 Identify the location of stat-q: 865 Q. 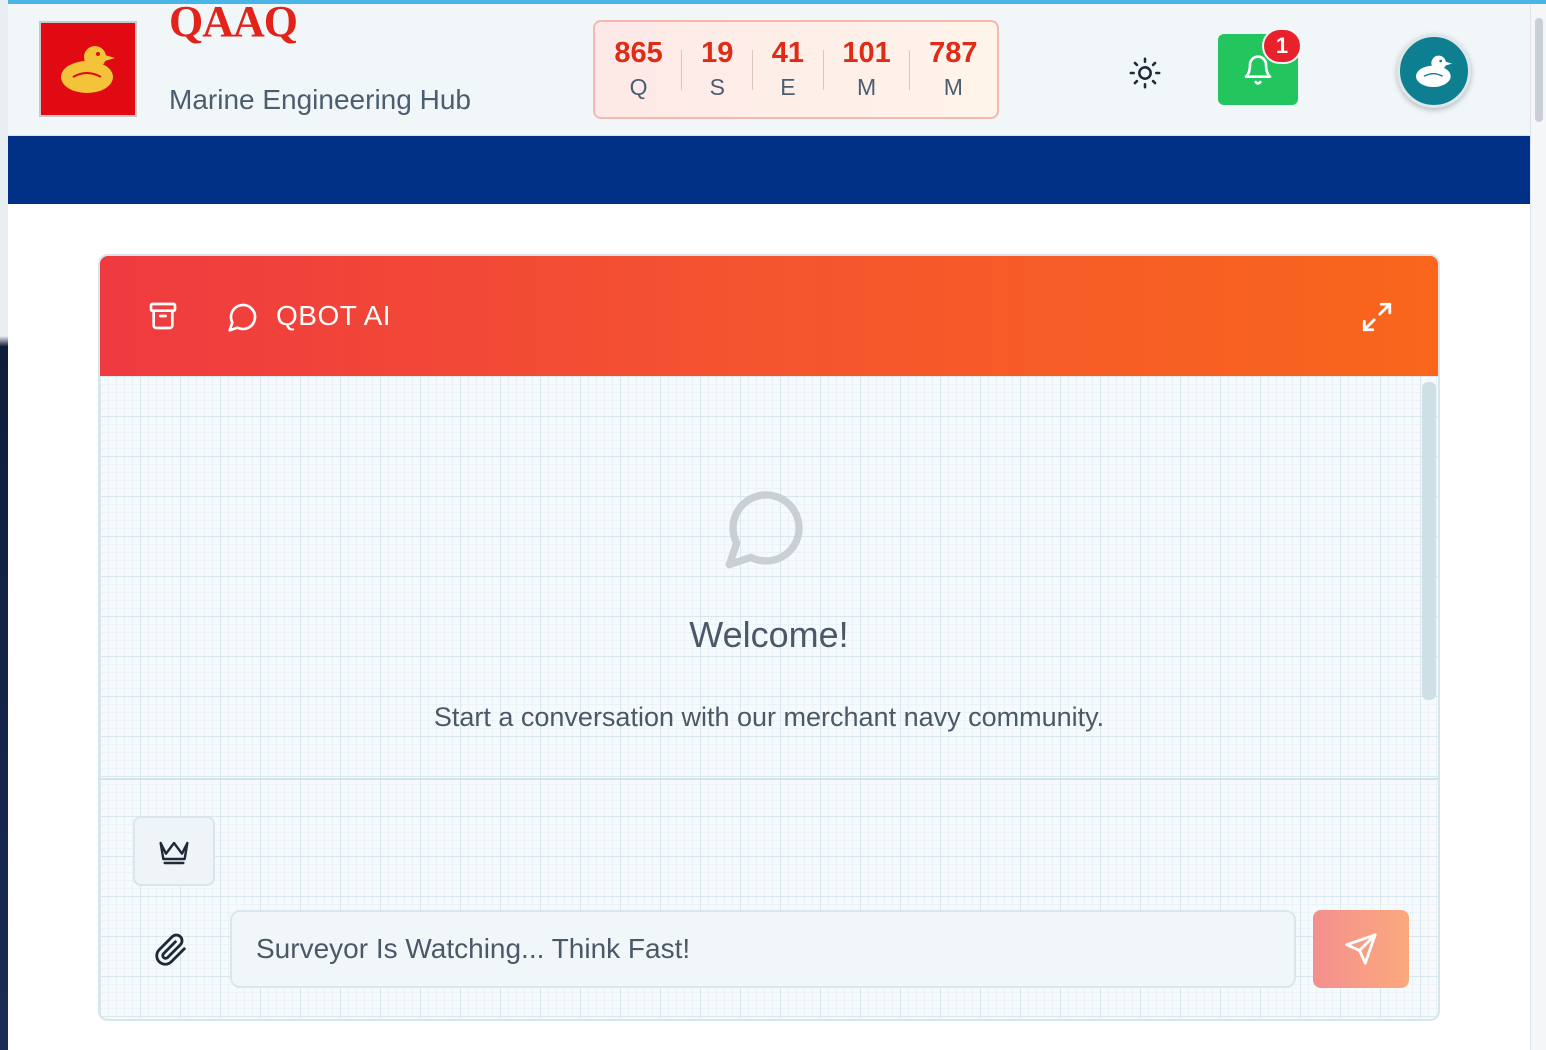
(638, 70).